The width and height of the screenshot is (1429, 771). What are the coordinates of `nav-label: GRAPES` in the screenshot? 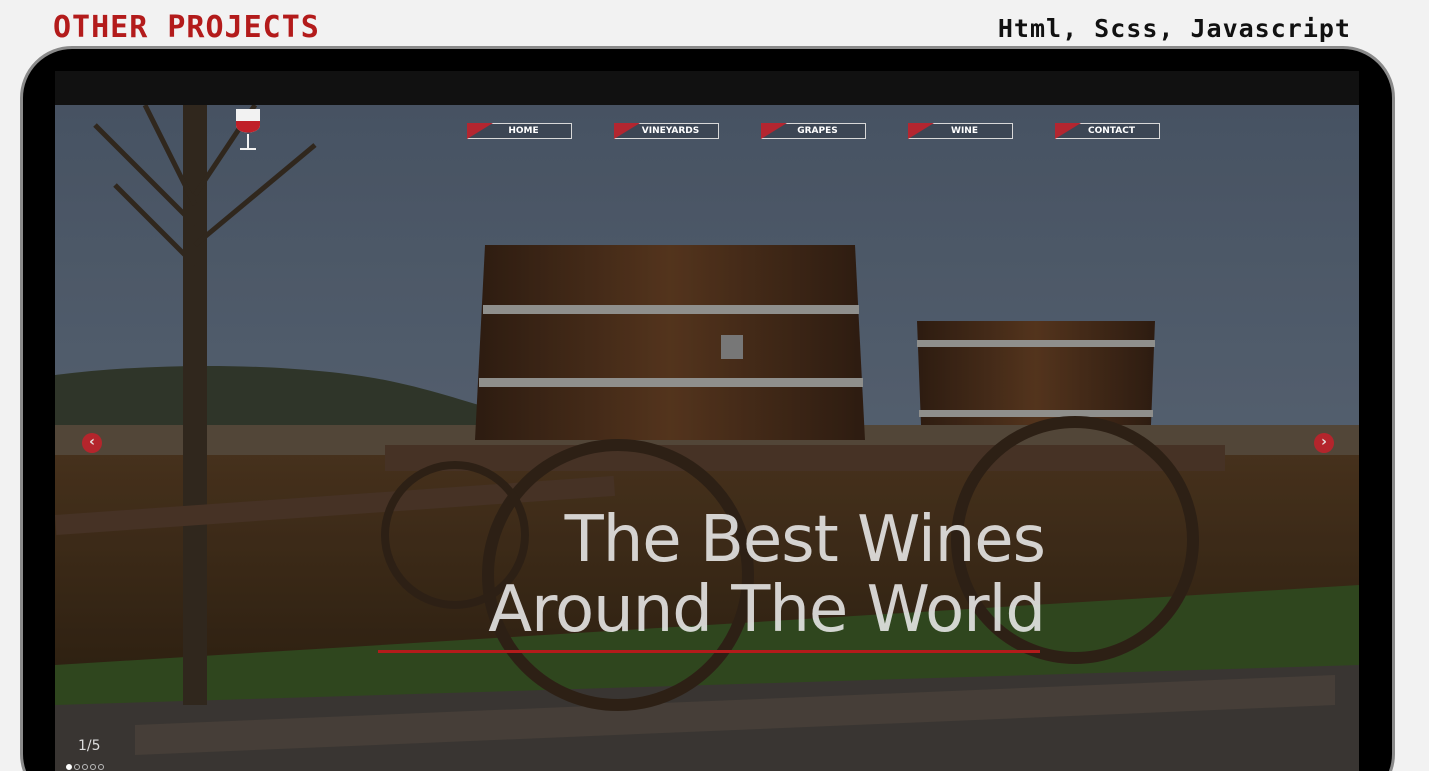 It's located at (817, 131).